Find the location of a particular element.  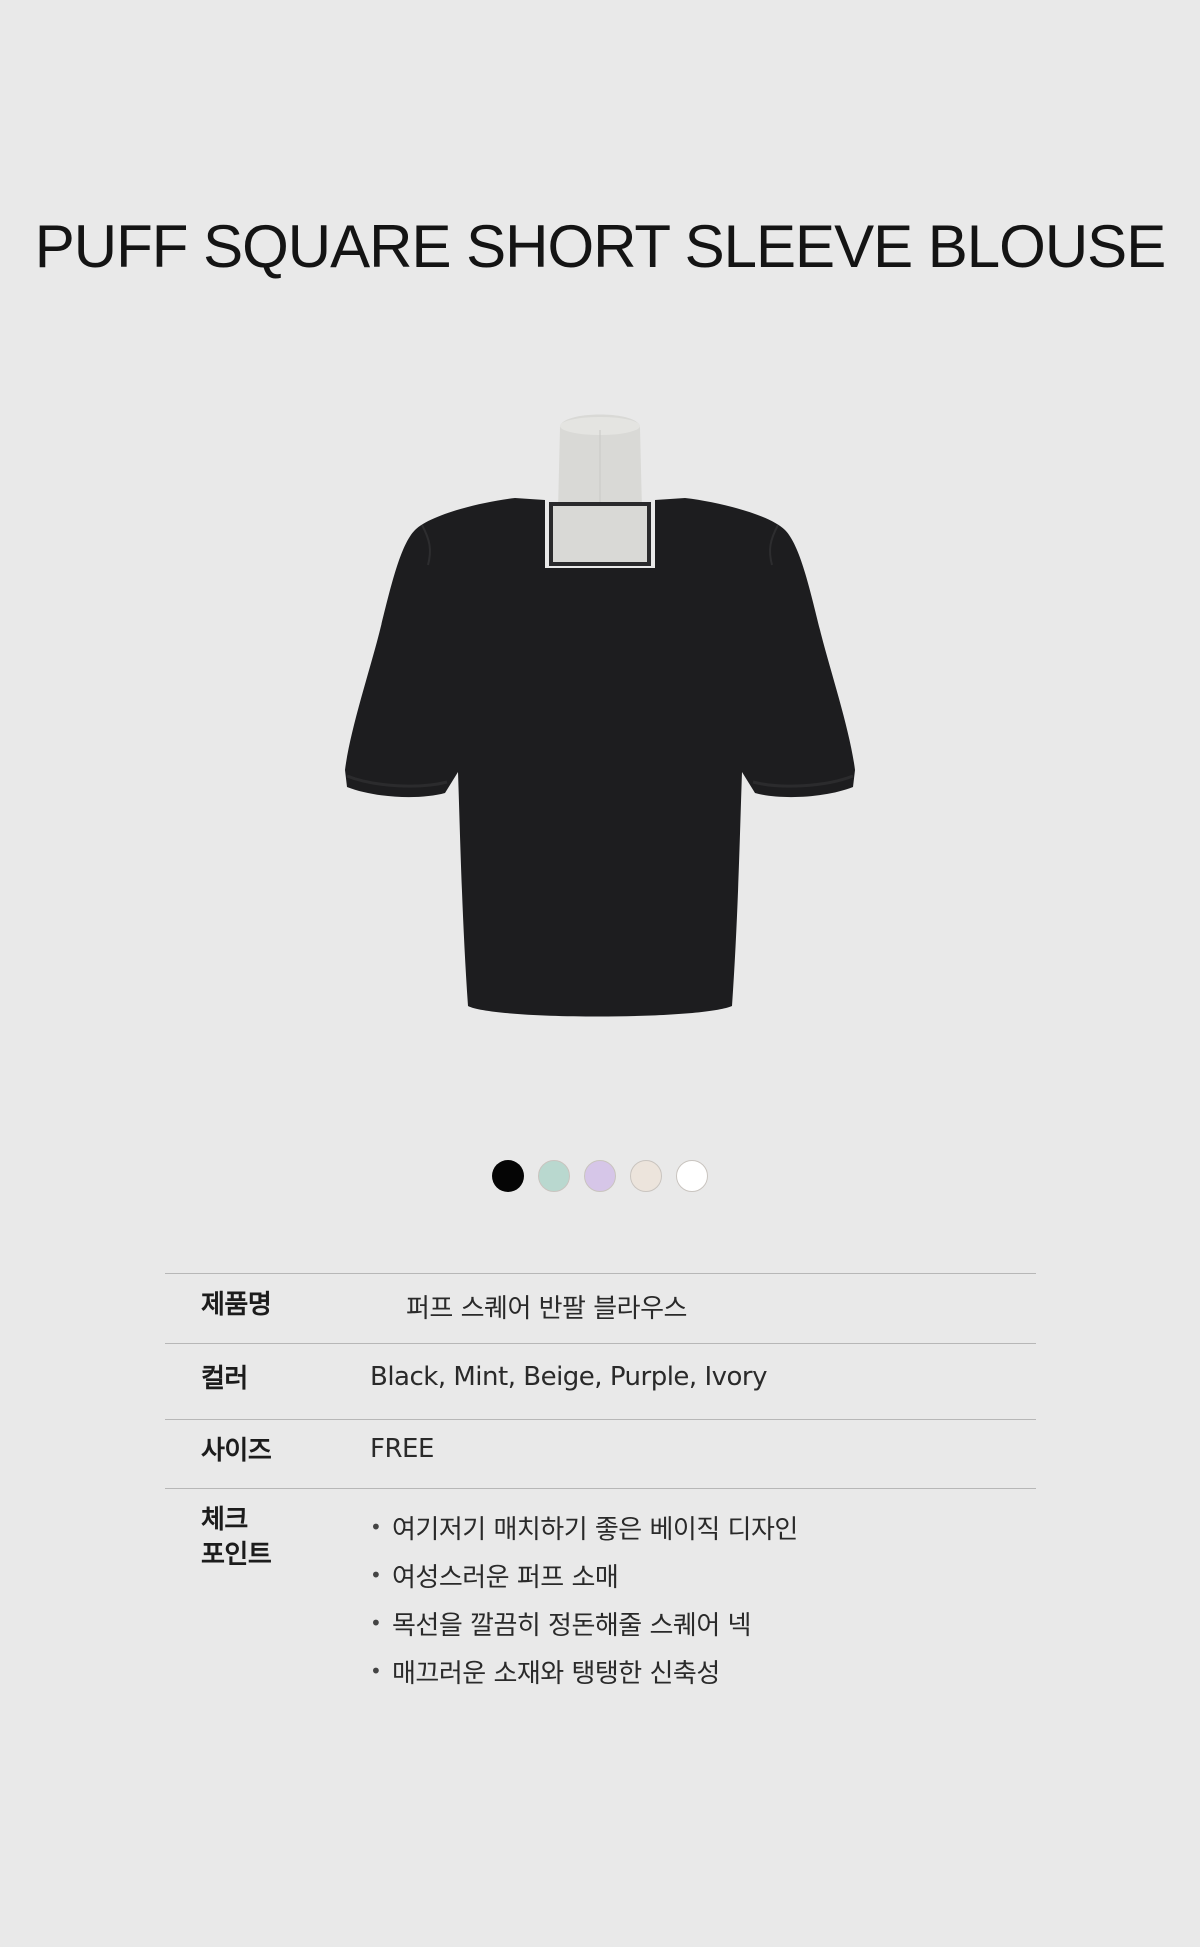

product-title: PUFF SQUARE SHORT SLEEVE BLOUSE is located at coordinates (600, 246).